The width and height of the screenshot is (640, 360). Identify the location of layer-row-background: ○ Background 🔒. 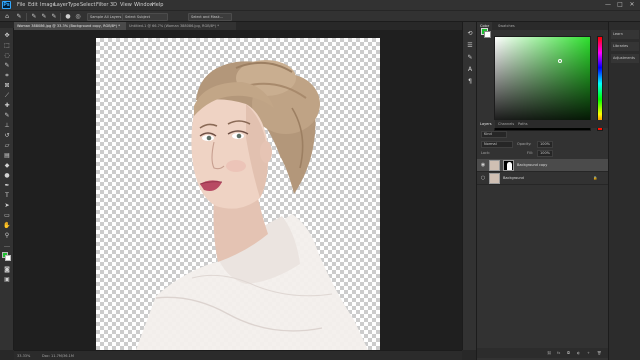
(543, 178).